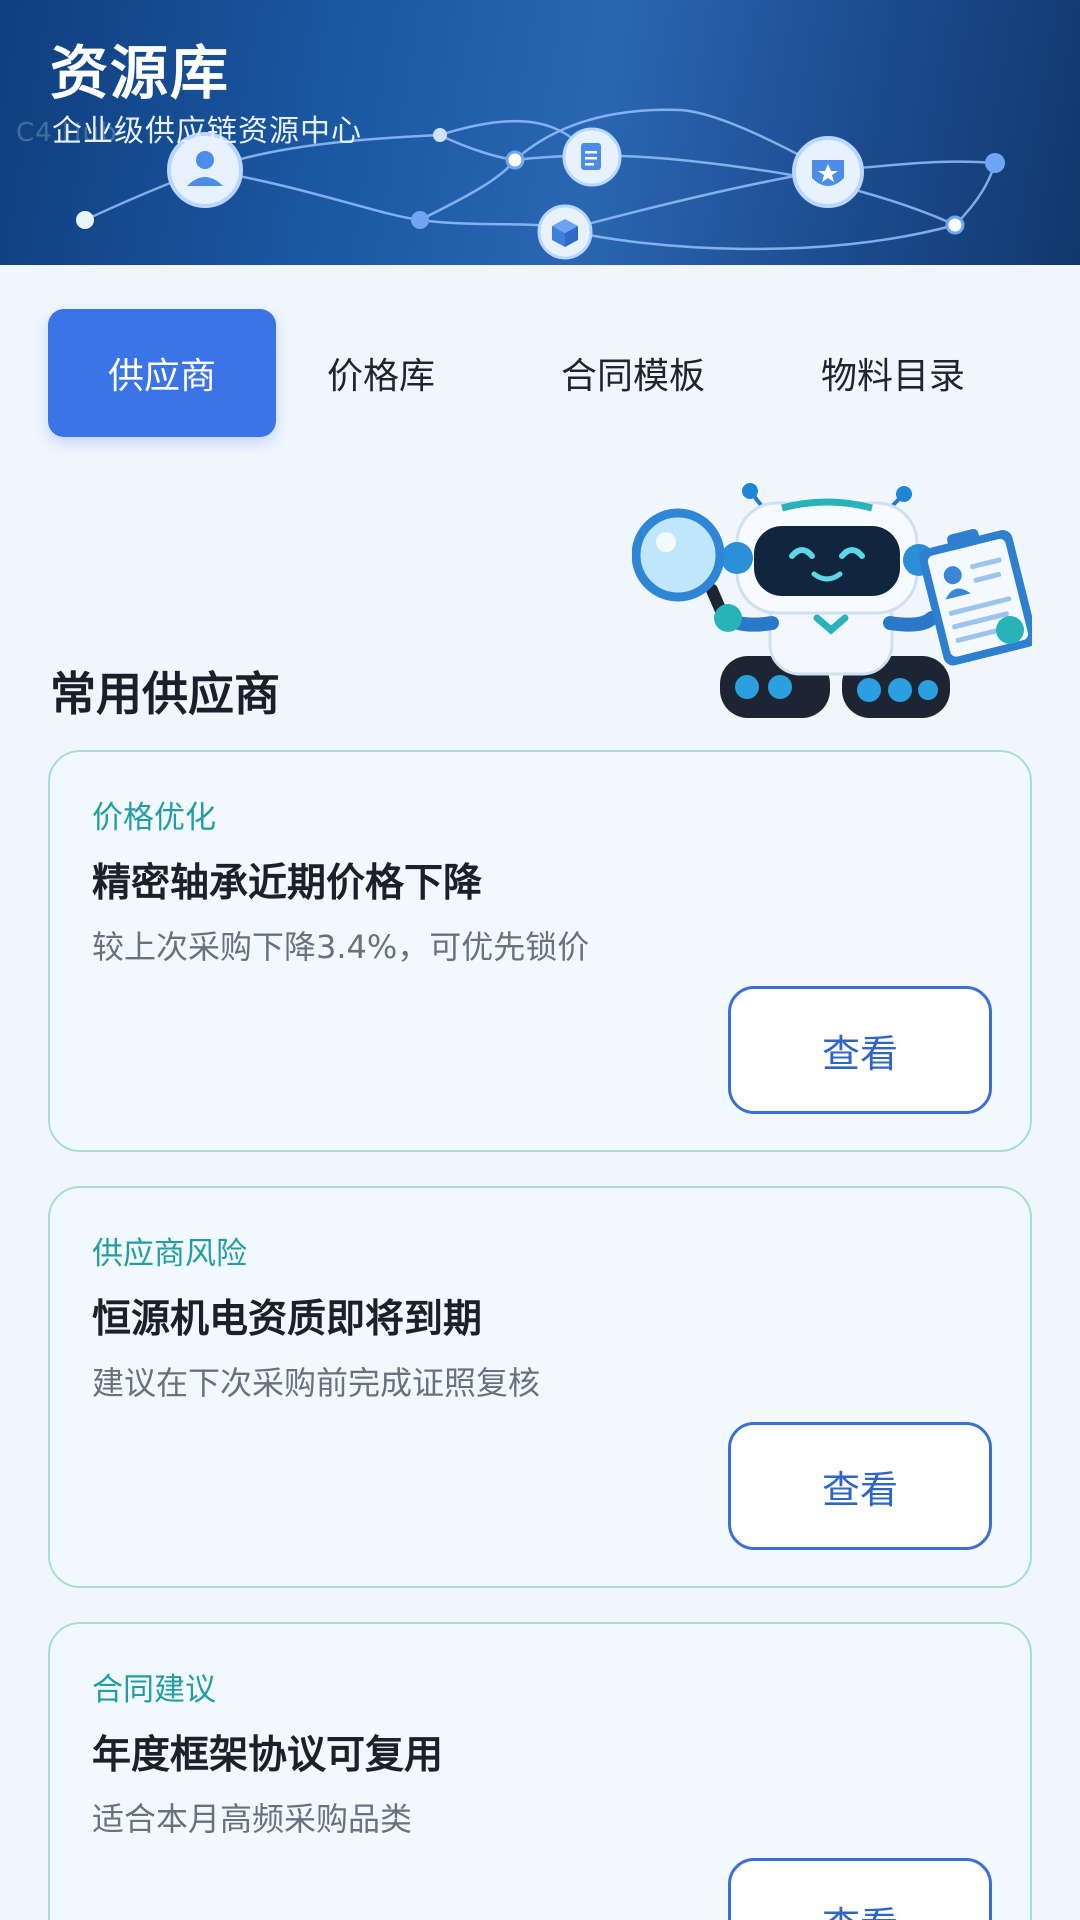 This screenshot has height=1920, width=1080. What do you see at coordinates (316, 1383) in the screenshot?
I see `card-description: 建议在下次采购前完成证照复核` at bounding box center [316, 1383].